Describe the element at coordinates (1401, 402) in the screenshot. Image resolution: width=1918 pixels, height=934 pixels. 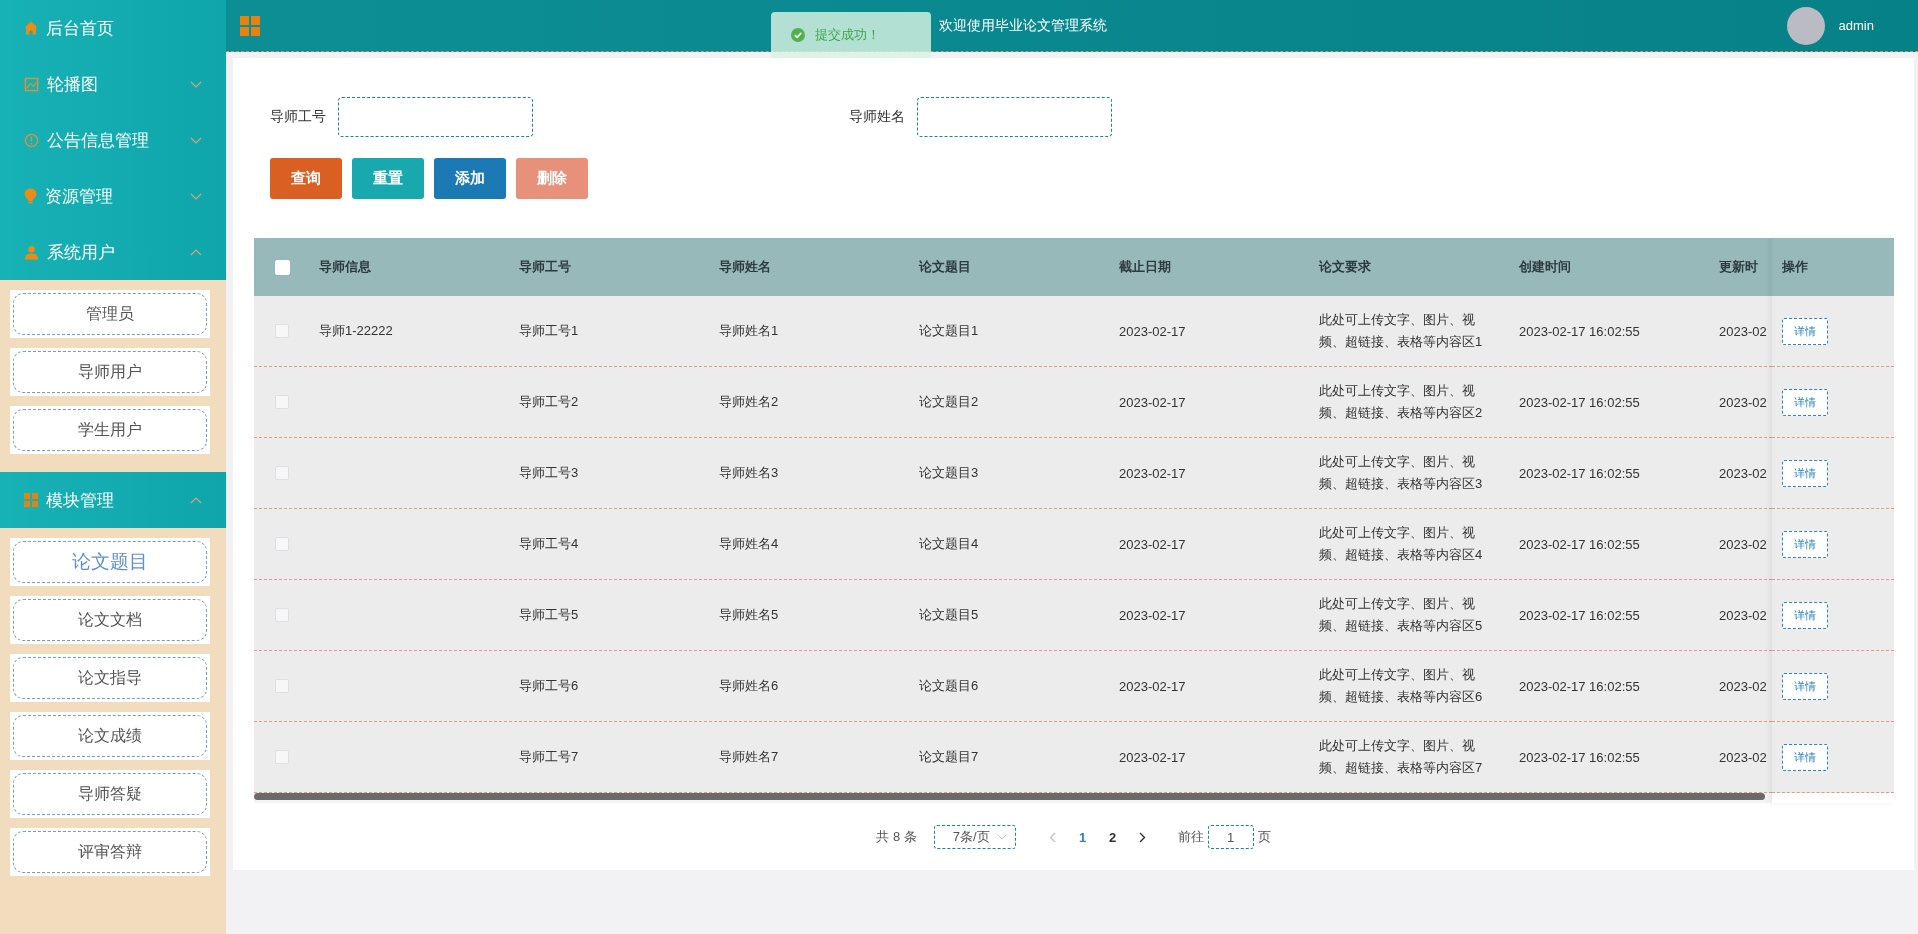
I see `table-cell-text: 此处可上传文字、图片、视频、超链接、表格等内容区2` at that location.